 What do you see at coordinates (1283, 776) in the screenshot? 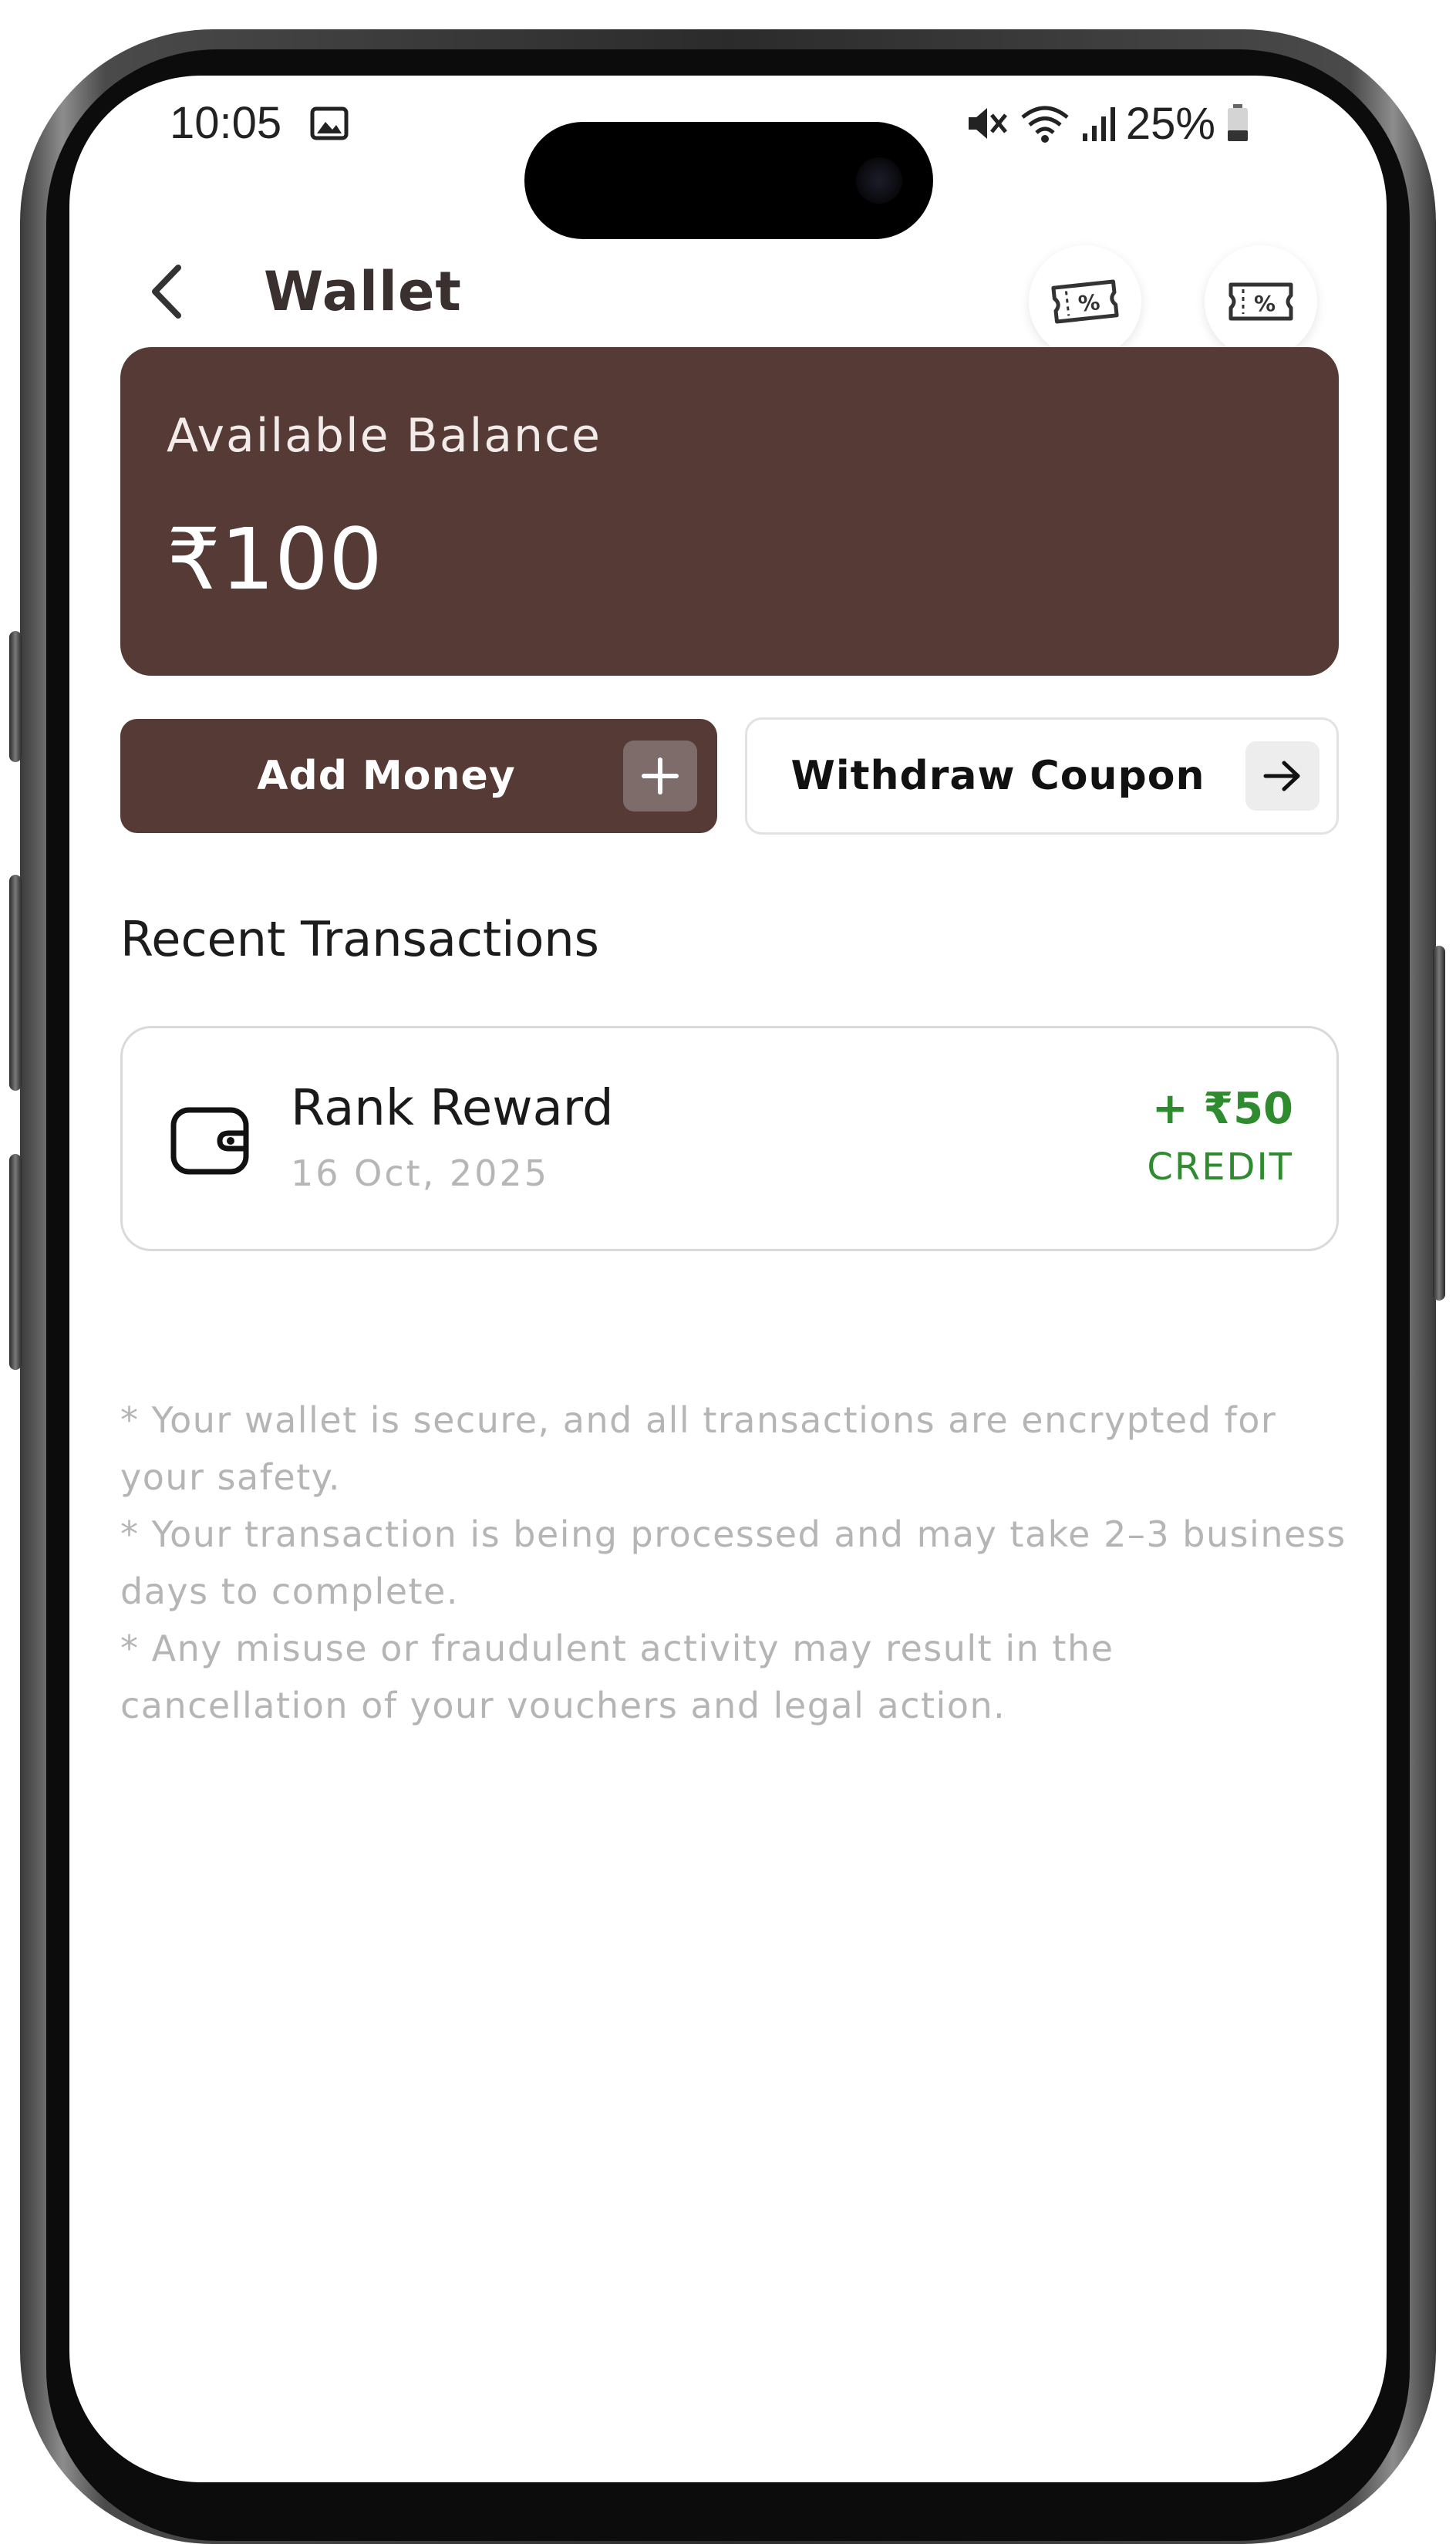
I see `arrow-right-icon` at bounding box center [1283, 776].